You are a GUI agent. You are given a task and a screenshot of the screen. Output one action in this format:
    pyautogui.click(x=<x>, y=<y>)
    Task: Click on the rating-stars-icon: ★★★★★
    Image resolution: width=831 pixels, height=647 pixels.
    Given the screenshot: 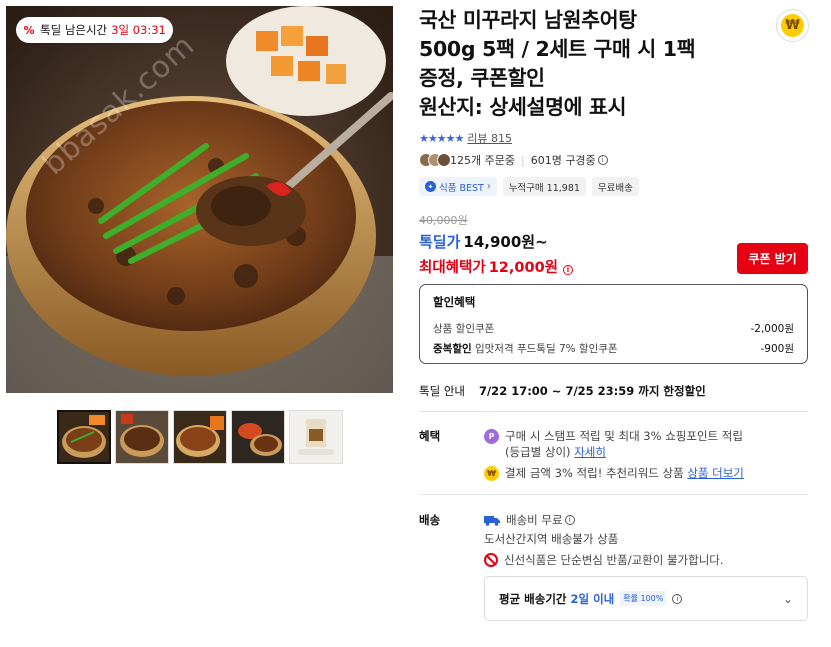 What is the action you would take?
    pyautogui.click(x=441, y=138)
    